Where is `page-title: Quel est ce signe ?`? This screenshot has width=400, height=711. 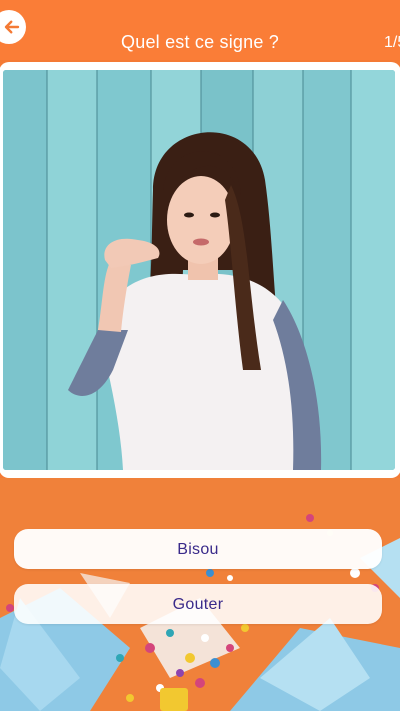
page-title: Quel est ce signe ? is located at coordinates (200, 42).